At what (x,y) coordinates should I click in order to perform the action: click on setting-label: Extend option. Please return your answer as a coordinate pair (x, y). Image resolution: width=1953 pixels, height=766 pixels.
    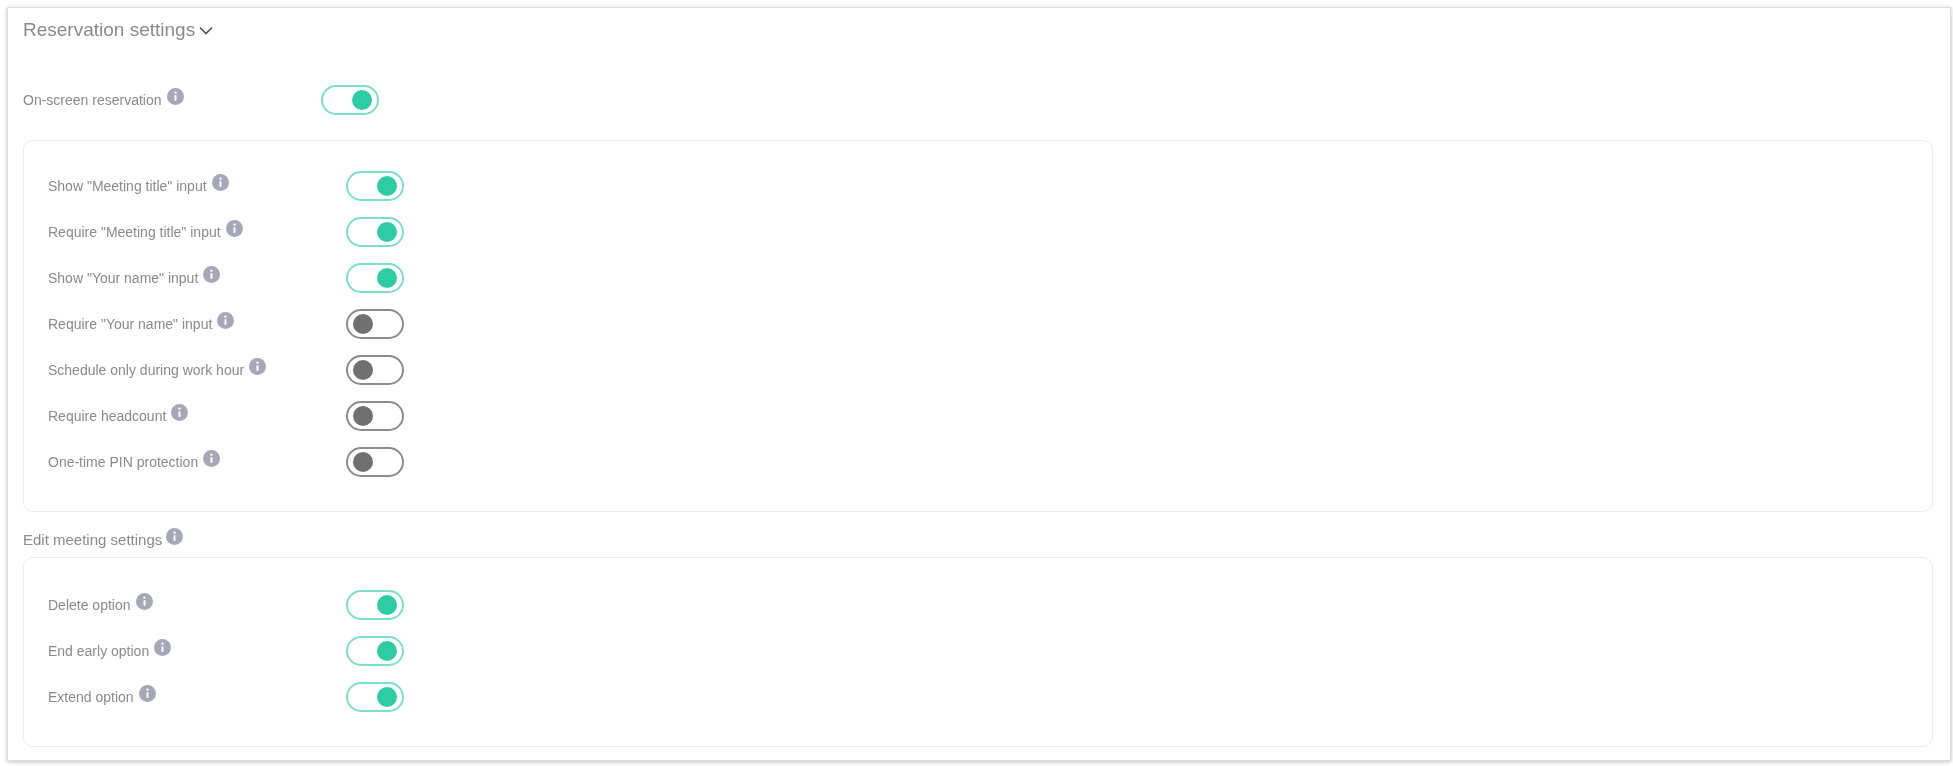
    Looking at the image, I should click on (91, 697).